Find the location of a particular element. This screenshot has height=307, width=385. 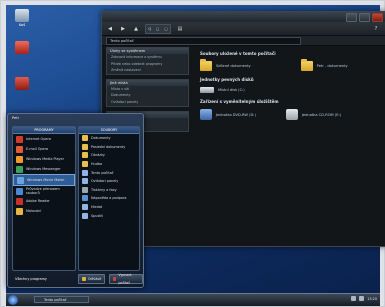

item-row: Sdílené dokumenty Petr - dokumenty is located at coordinates (291, 65).